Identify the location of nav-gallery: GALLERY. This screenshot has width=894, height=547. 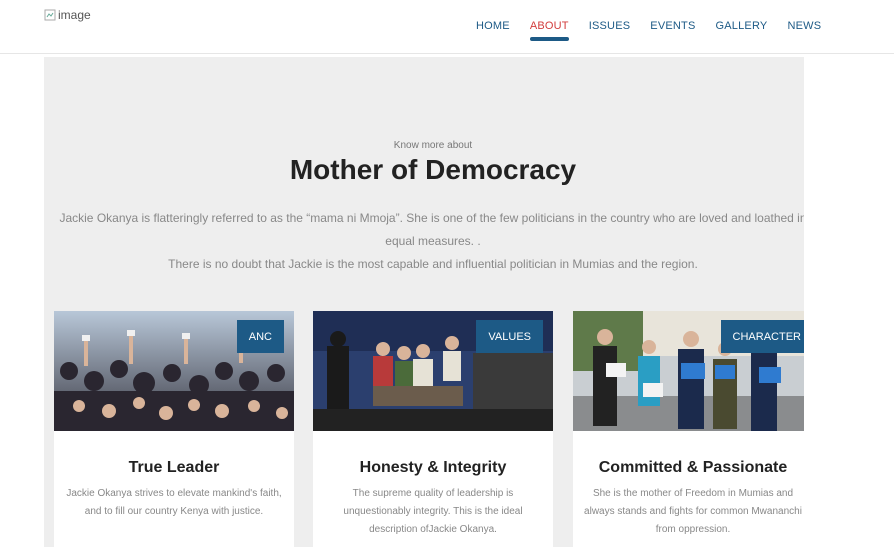
(742, 26).